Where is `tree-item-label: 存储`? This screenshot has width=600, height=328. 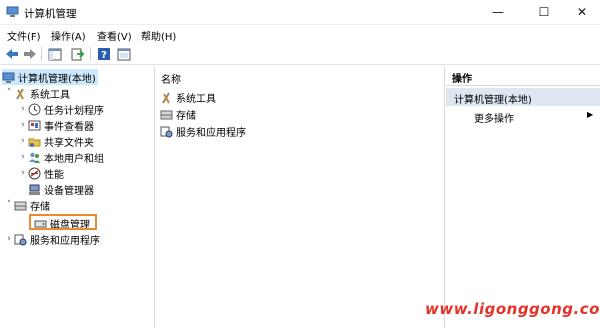 tree-item-label: 存储 is located at coordinates (40, 207).